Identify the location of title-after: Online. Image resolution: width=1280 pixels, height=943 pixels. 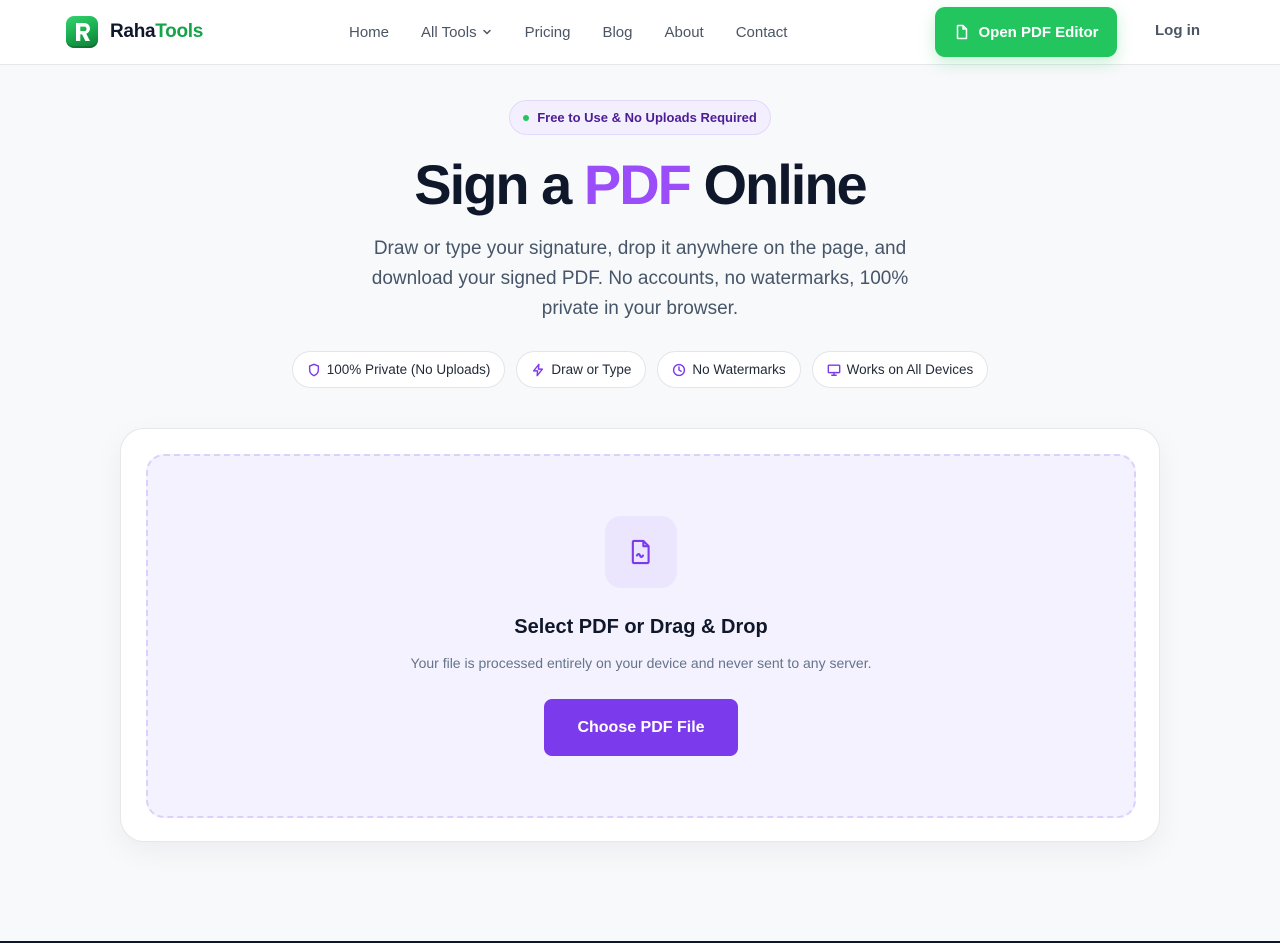
(778, 184).